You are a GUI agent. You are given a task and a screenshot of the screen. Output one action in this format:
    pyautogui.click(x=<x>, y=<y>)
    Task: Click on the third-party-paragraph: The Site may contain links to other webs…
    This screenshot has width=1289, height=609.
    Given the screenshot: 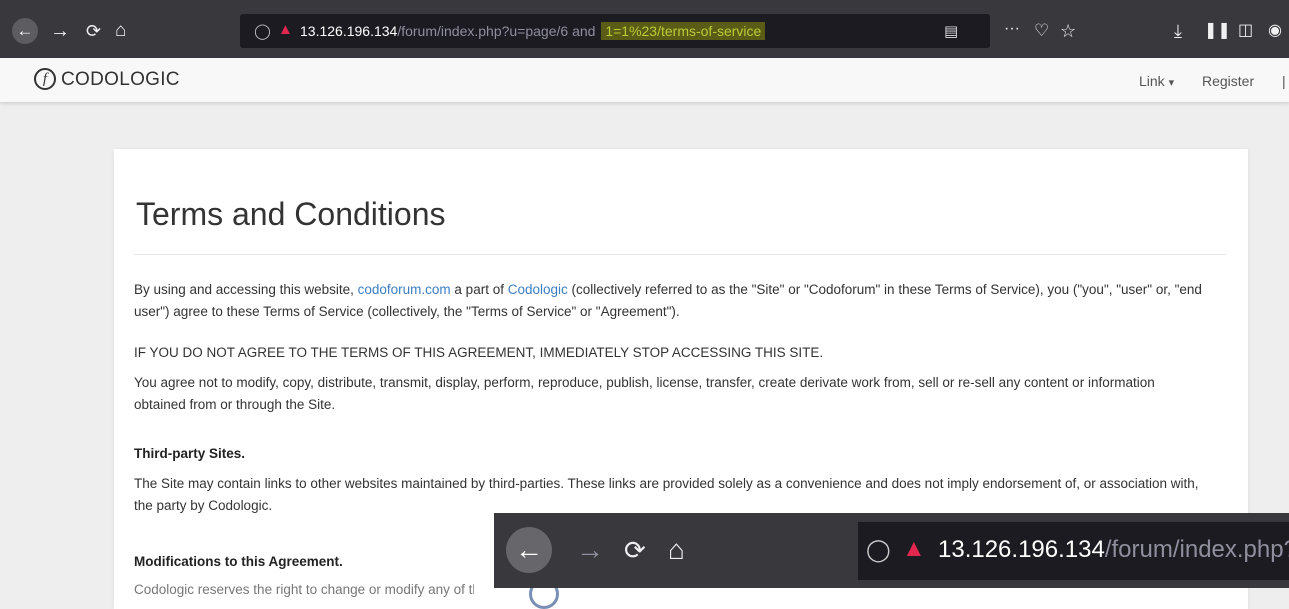 What is the action you would take?
    pyautogui.click(x=666, y=494)
    